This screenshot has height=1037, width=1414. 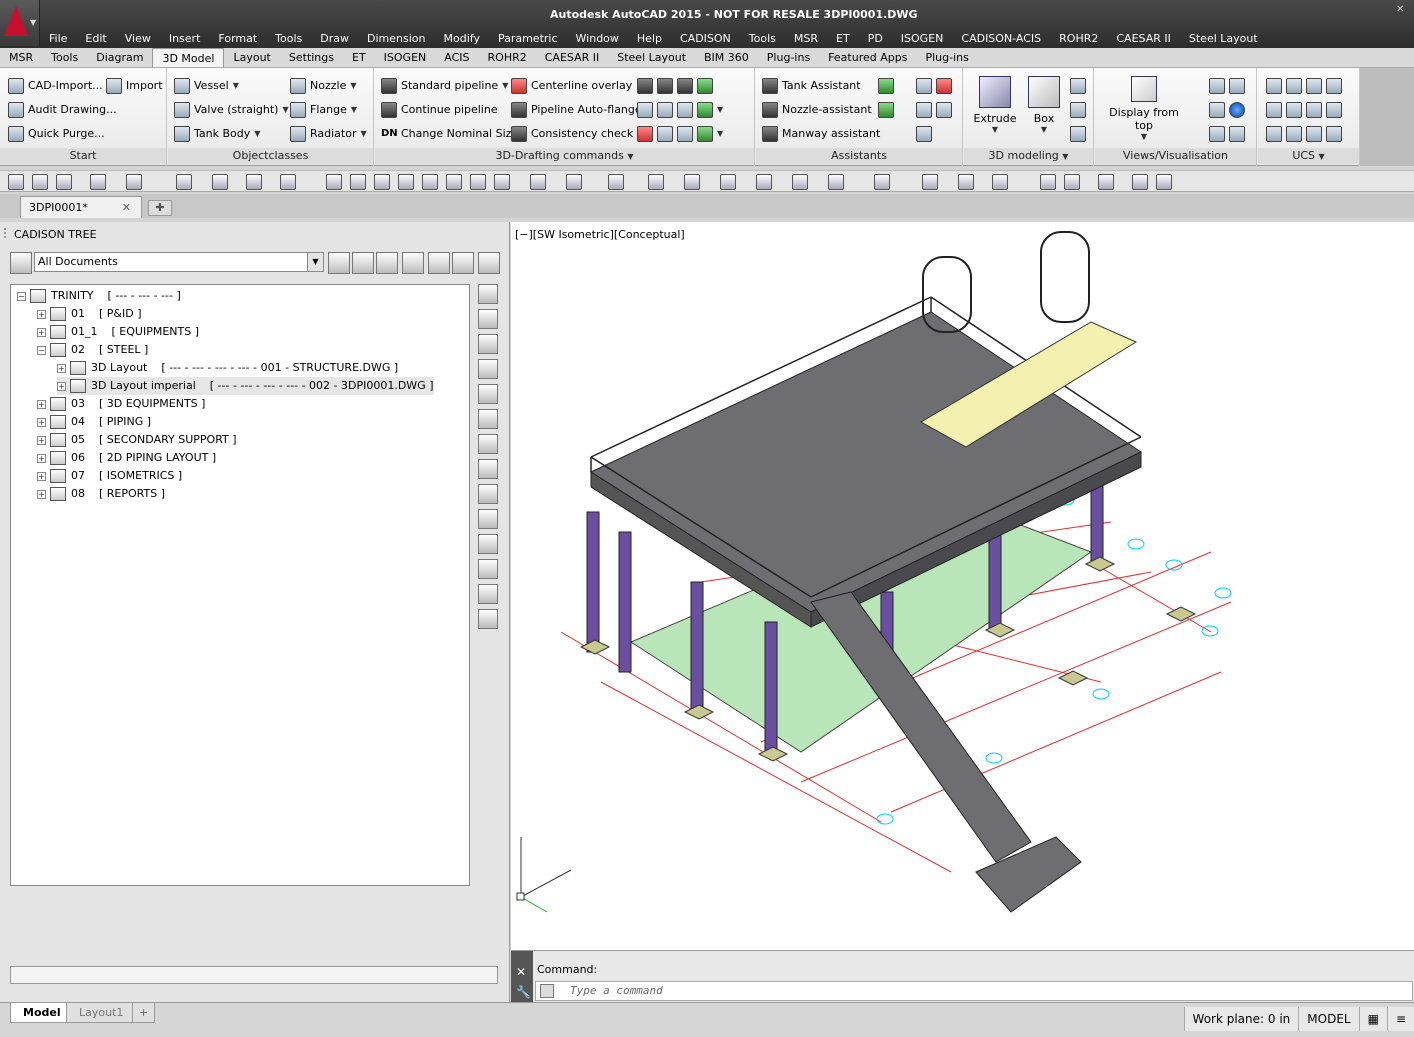 I want to click on move-icon, so click(x=334, y=182).